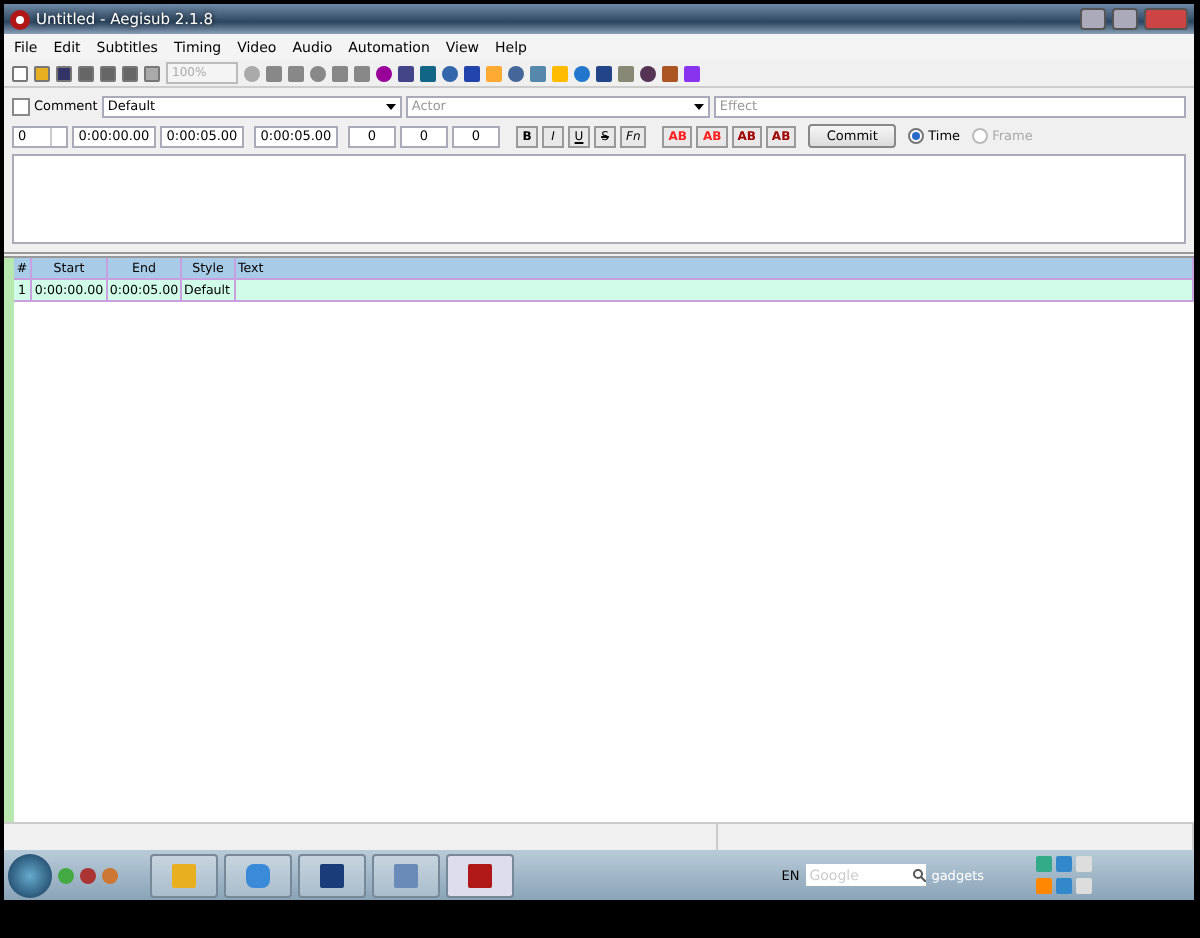 The width and height of the screenshot is (1200, 938). What do you see at coordinates (21, 106) in the screenshot?
I see `comment-checkbox` at bounding box center [21, 106].